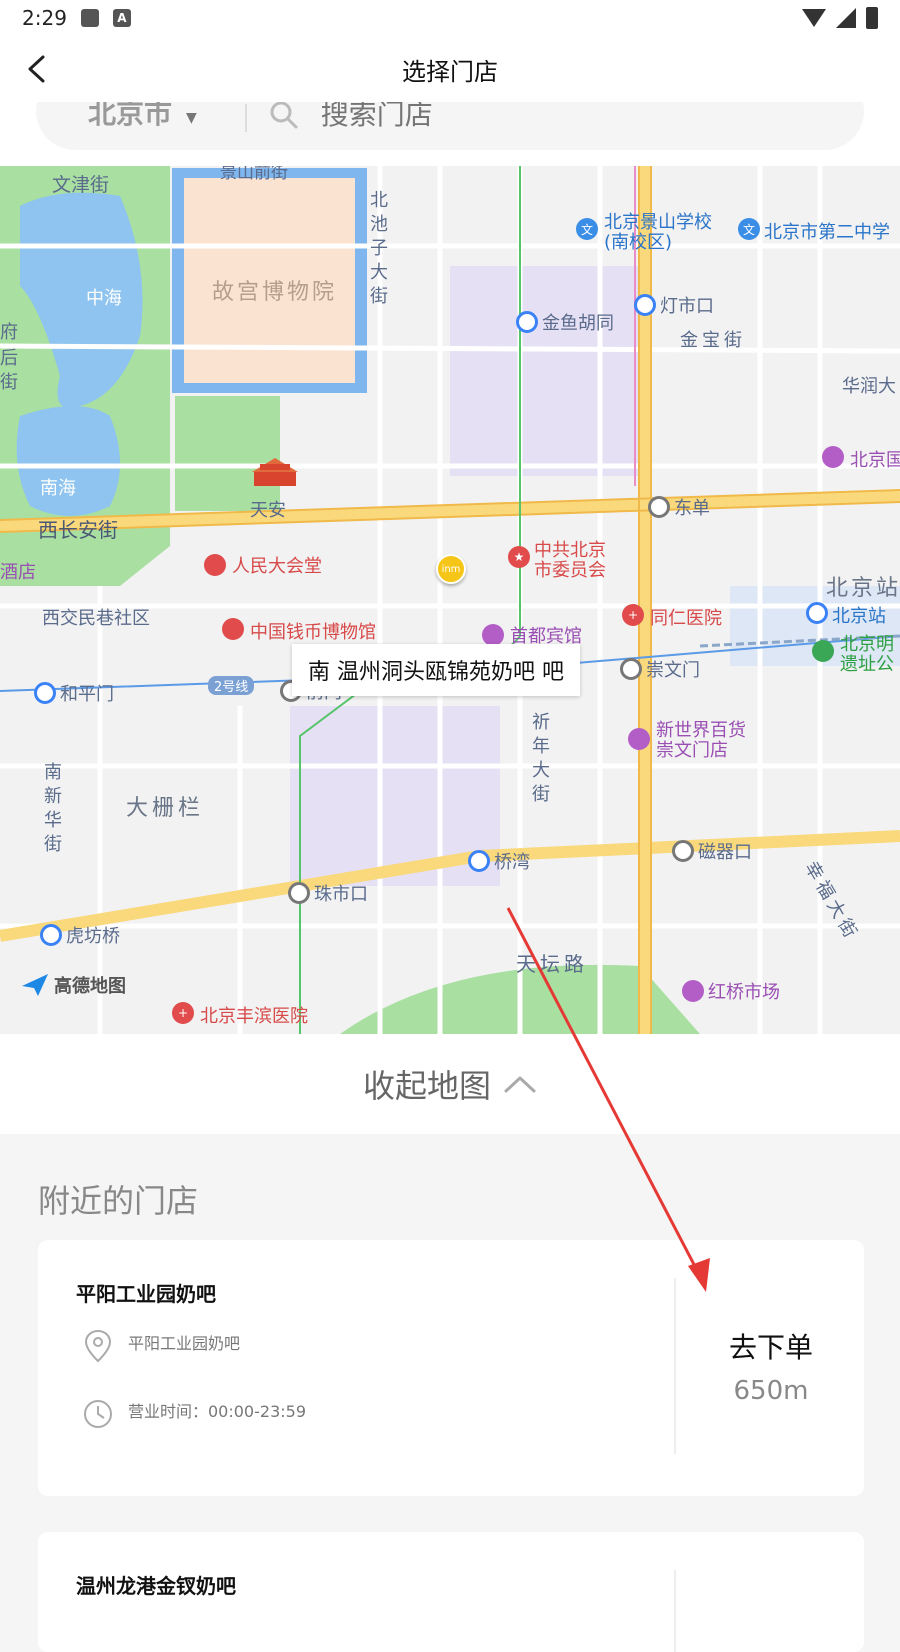 Image resolution: width=900 pixels, height=1652 pixels. What do you see at coordinates (277, 566) in the screenshot?
I see `map-label: 人民大会堂` at bounding box center [277, 566].